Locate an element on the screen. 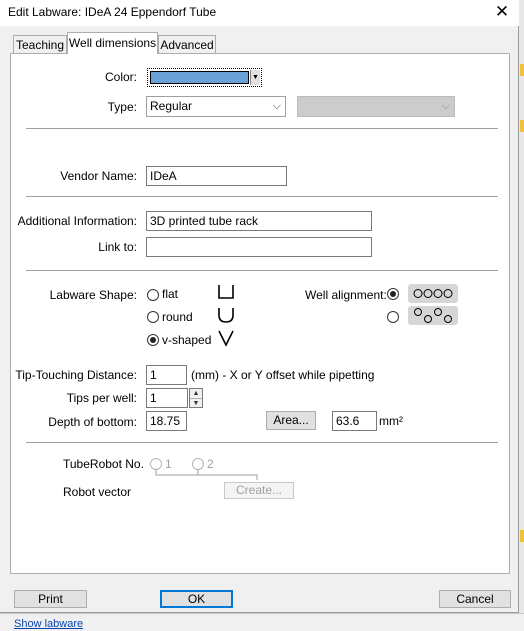  area-unit: mm² is located at coordinates (391, 421).